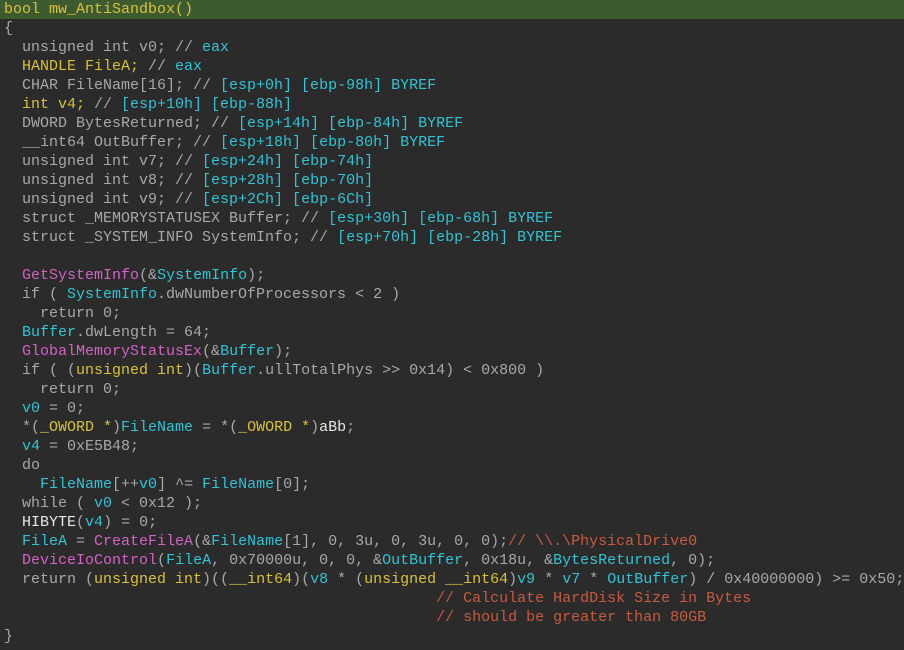 The width and height of the screenshot is (904, 650). What do you see at coordinates (452, 484) in the screenshot?
I see `code-line: FileName[++v0] ^= FileName[0];` at bounding box center [452, 484].